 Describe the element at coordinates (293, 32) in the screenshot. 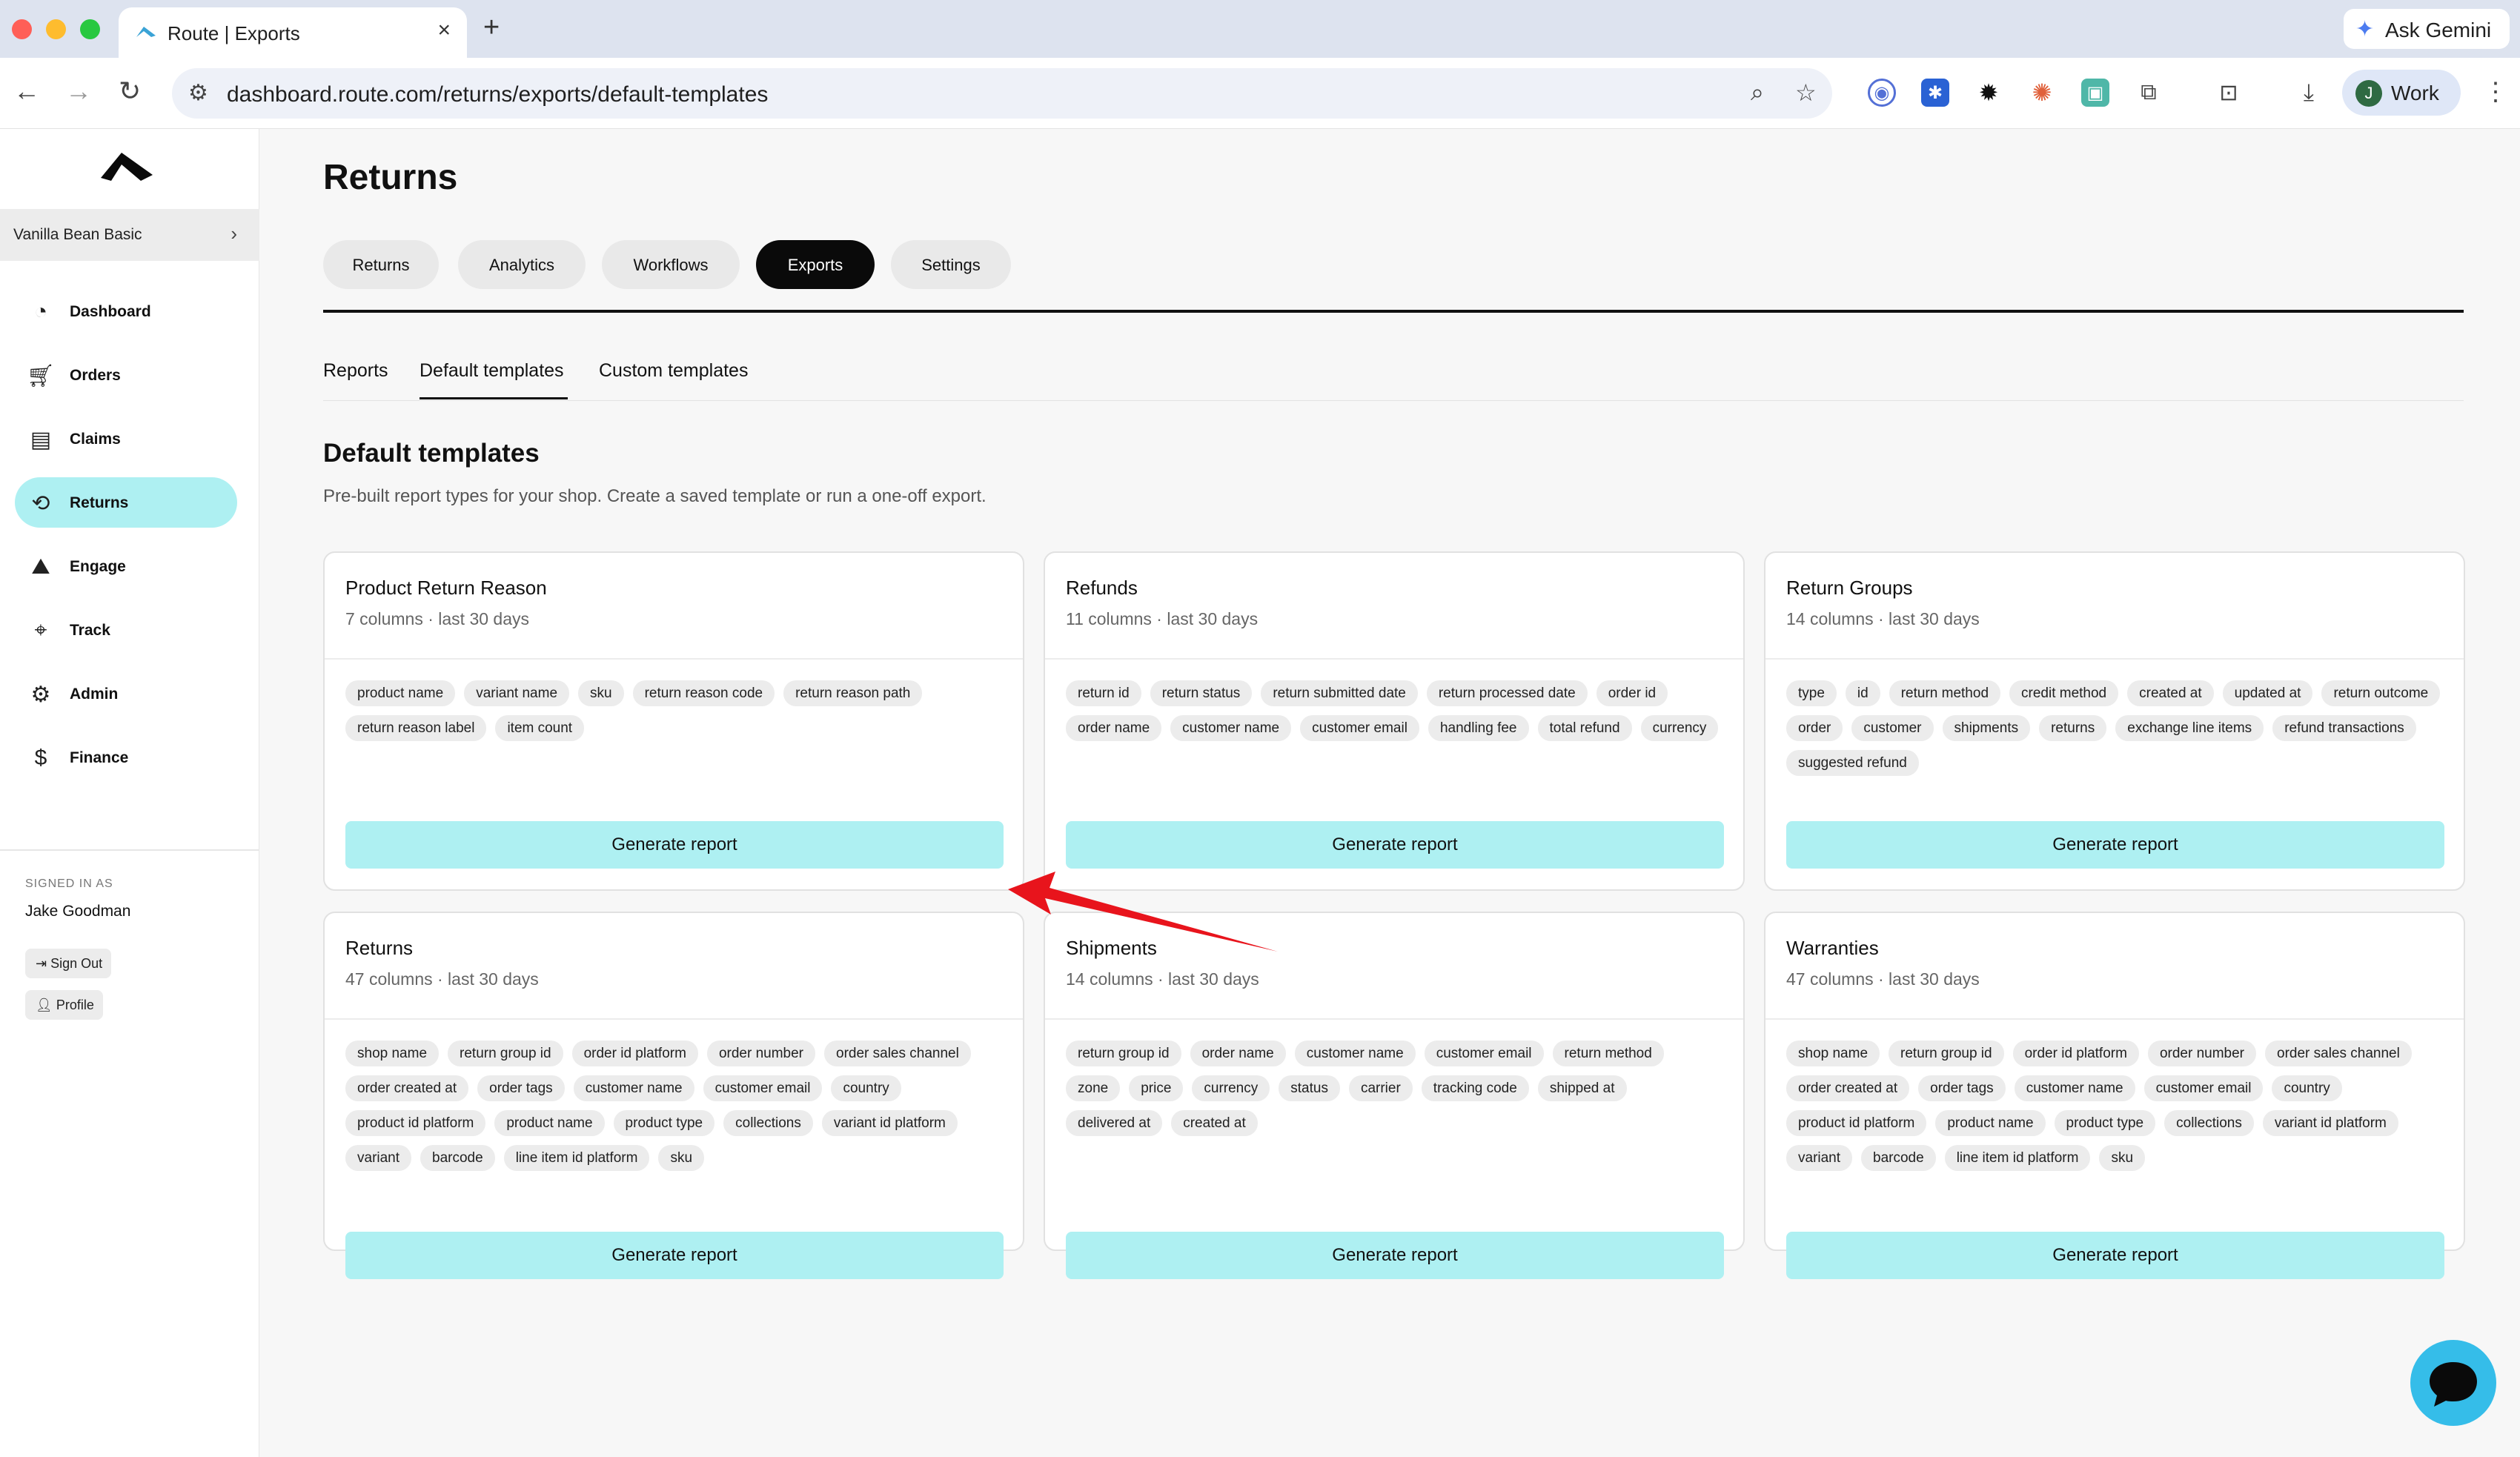

I see `browser-tab: Route | Exports ×` at that location.